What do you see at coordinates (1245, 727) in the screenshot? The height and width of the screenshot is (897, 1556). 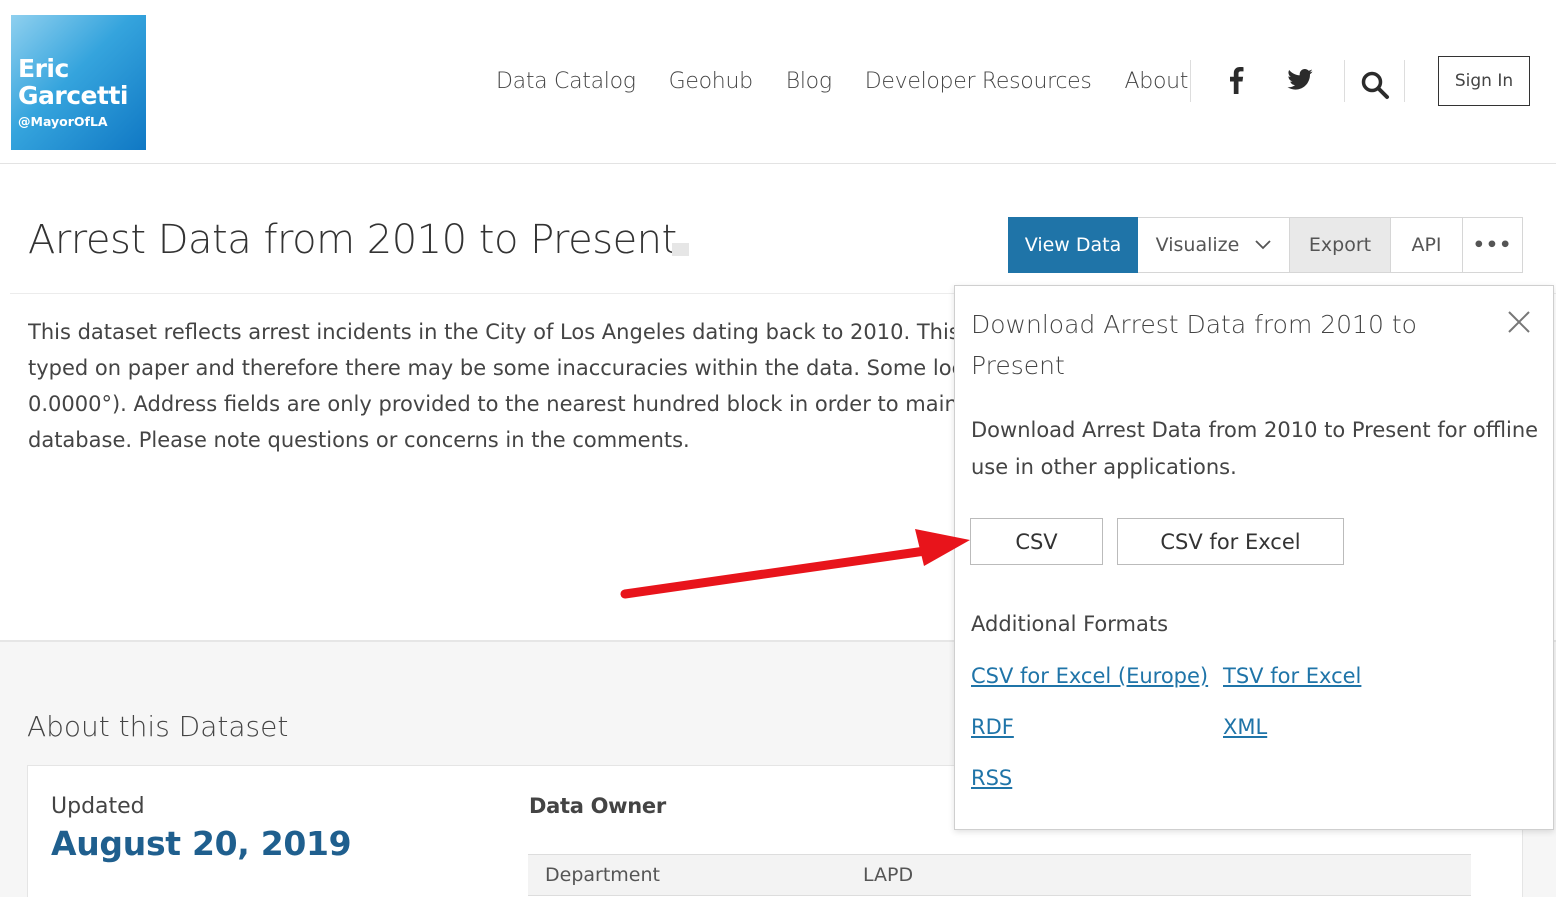 I see `xml-link: XML` at bounding box center [1245, 727].